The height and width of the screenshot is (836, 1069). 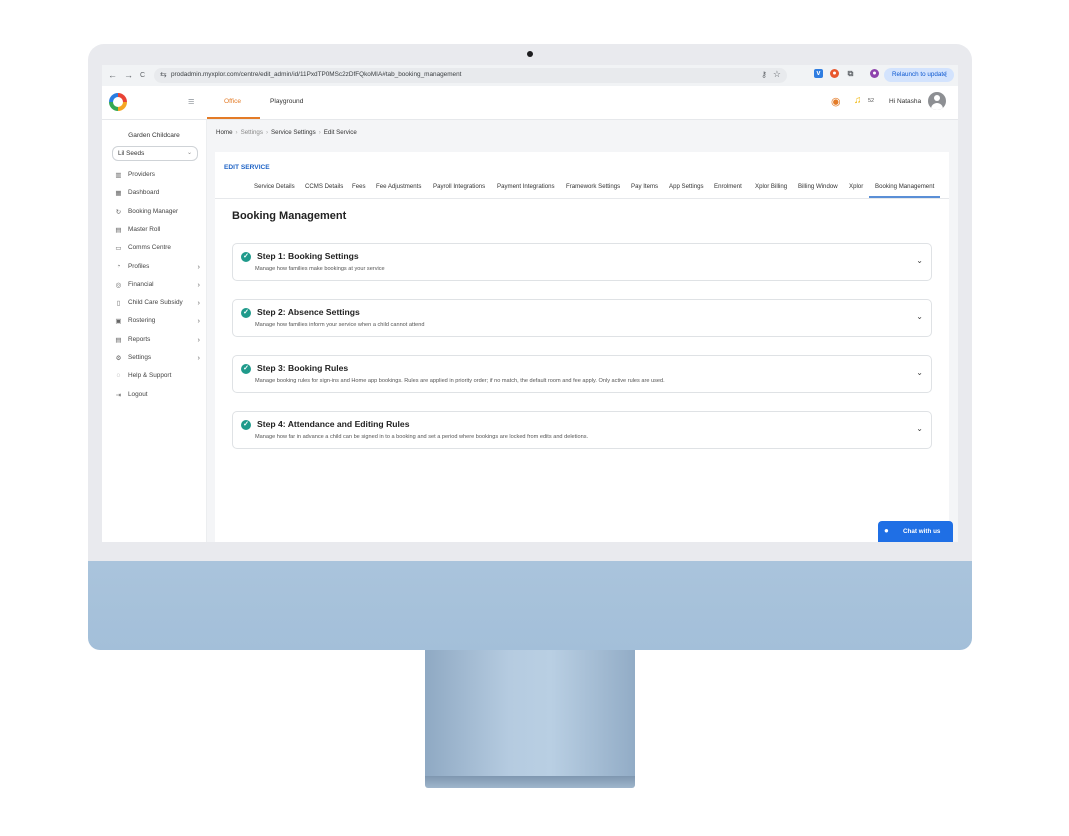 What do you see at coordinates (530, 782) in the screenshot?
I see `imac-stand-foot` at bounding box center [530, 782].